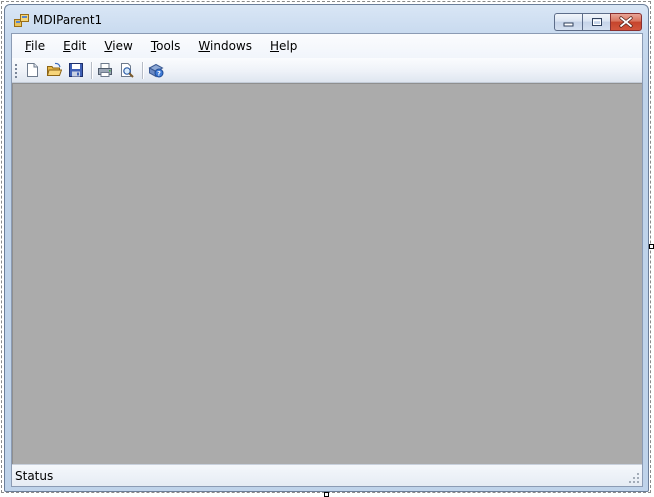 Image resolution: width=654 pixels, height=497 pixels. What do you see at coordinates (33, 46) in the screenshot?
I see `menu-file: File` at bounding box center [33, 46].